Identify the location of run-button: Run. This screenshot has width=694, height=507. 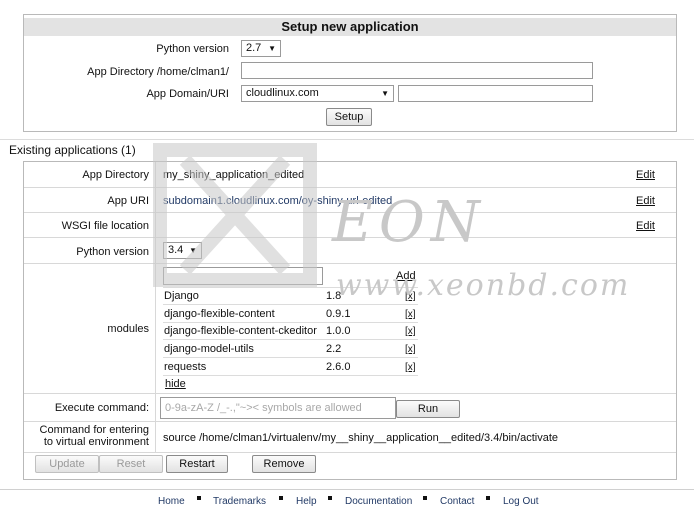
(428, 409).